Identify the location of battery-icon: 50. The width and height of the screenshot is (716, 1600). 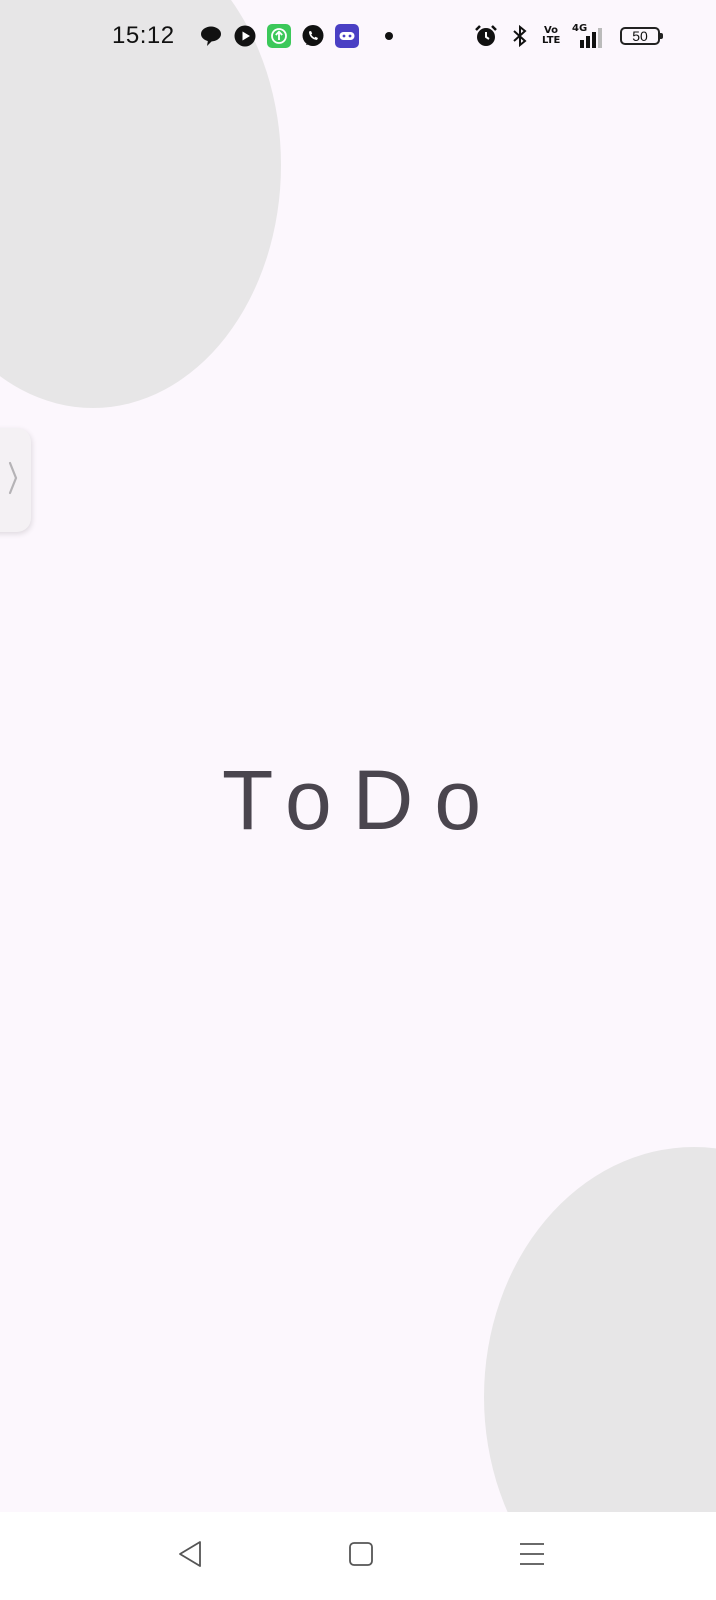
(641, 36).